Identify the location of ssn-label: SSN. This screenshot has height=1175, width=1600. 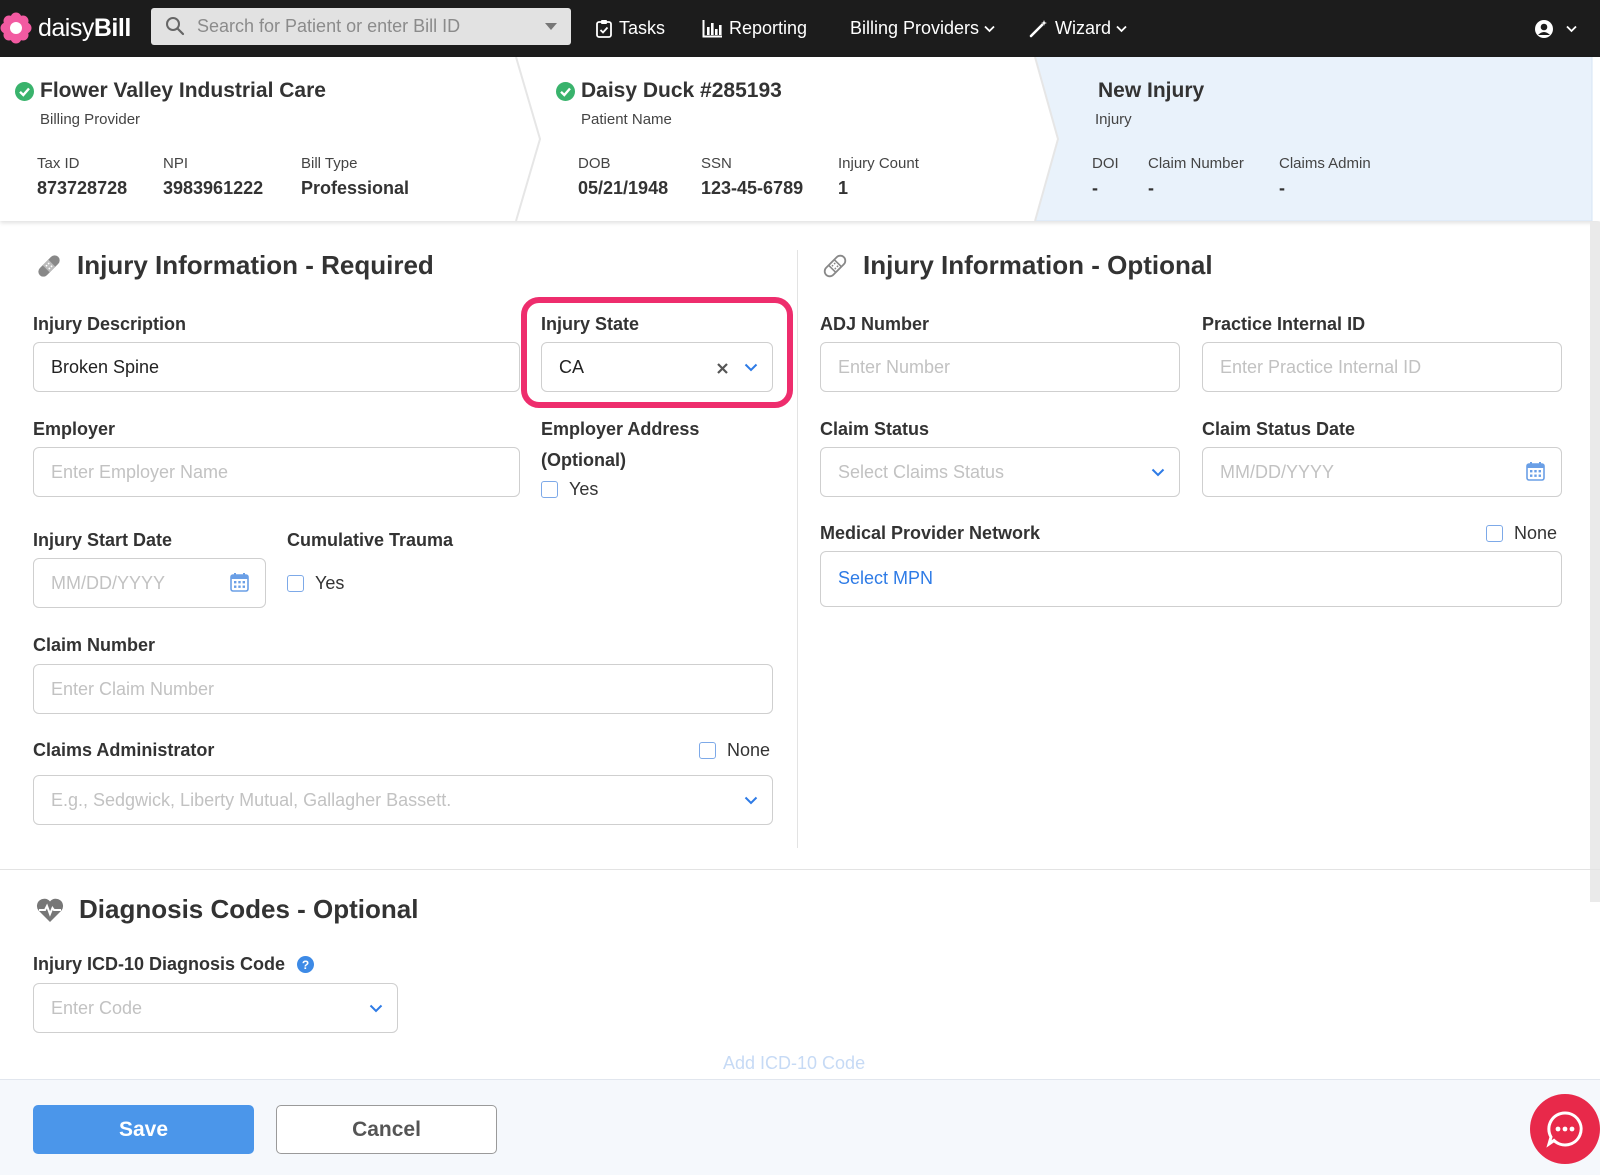
(716, 163).